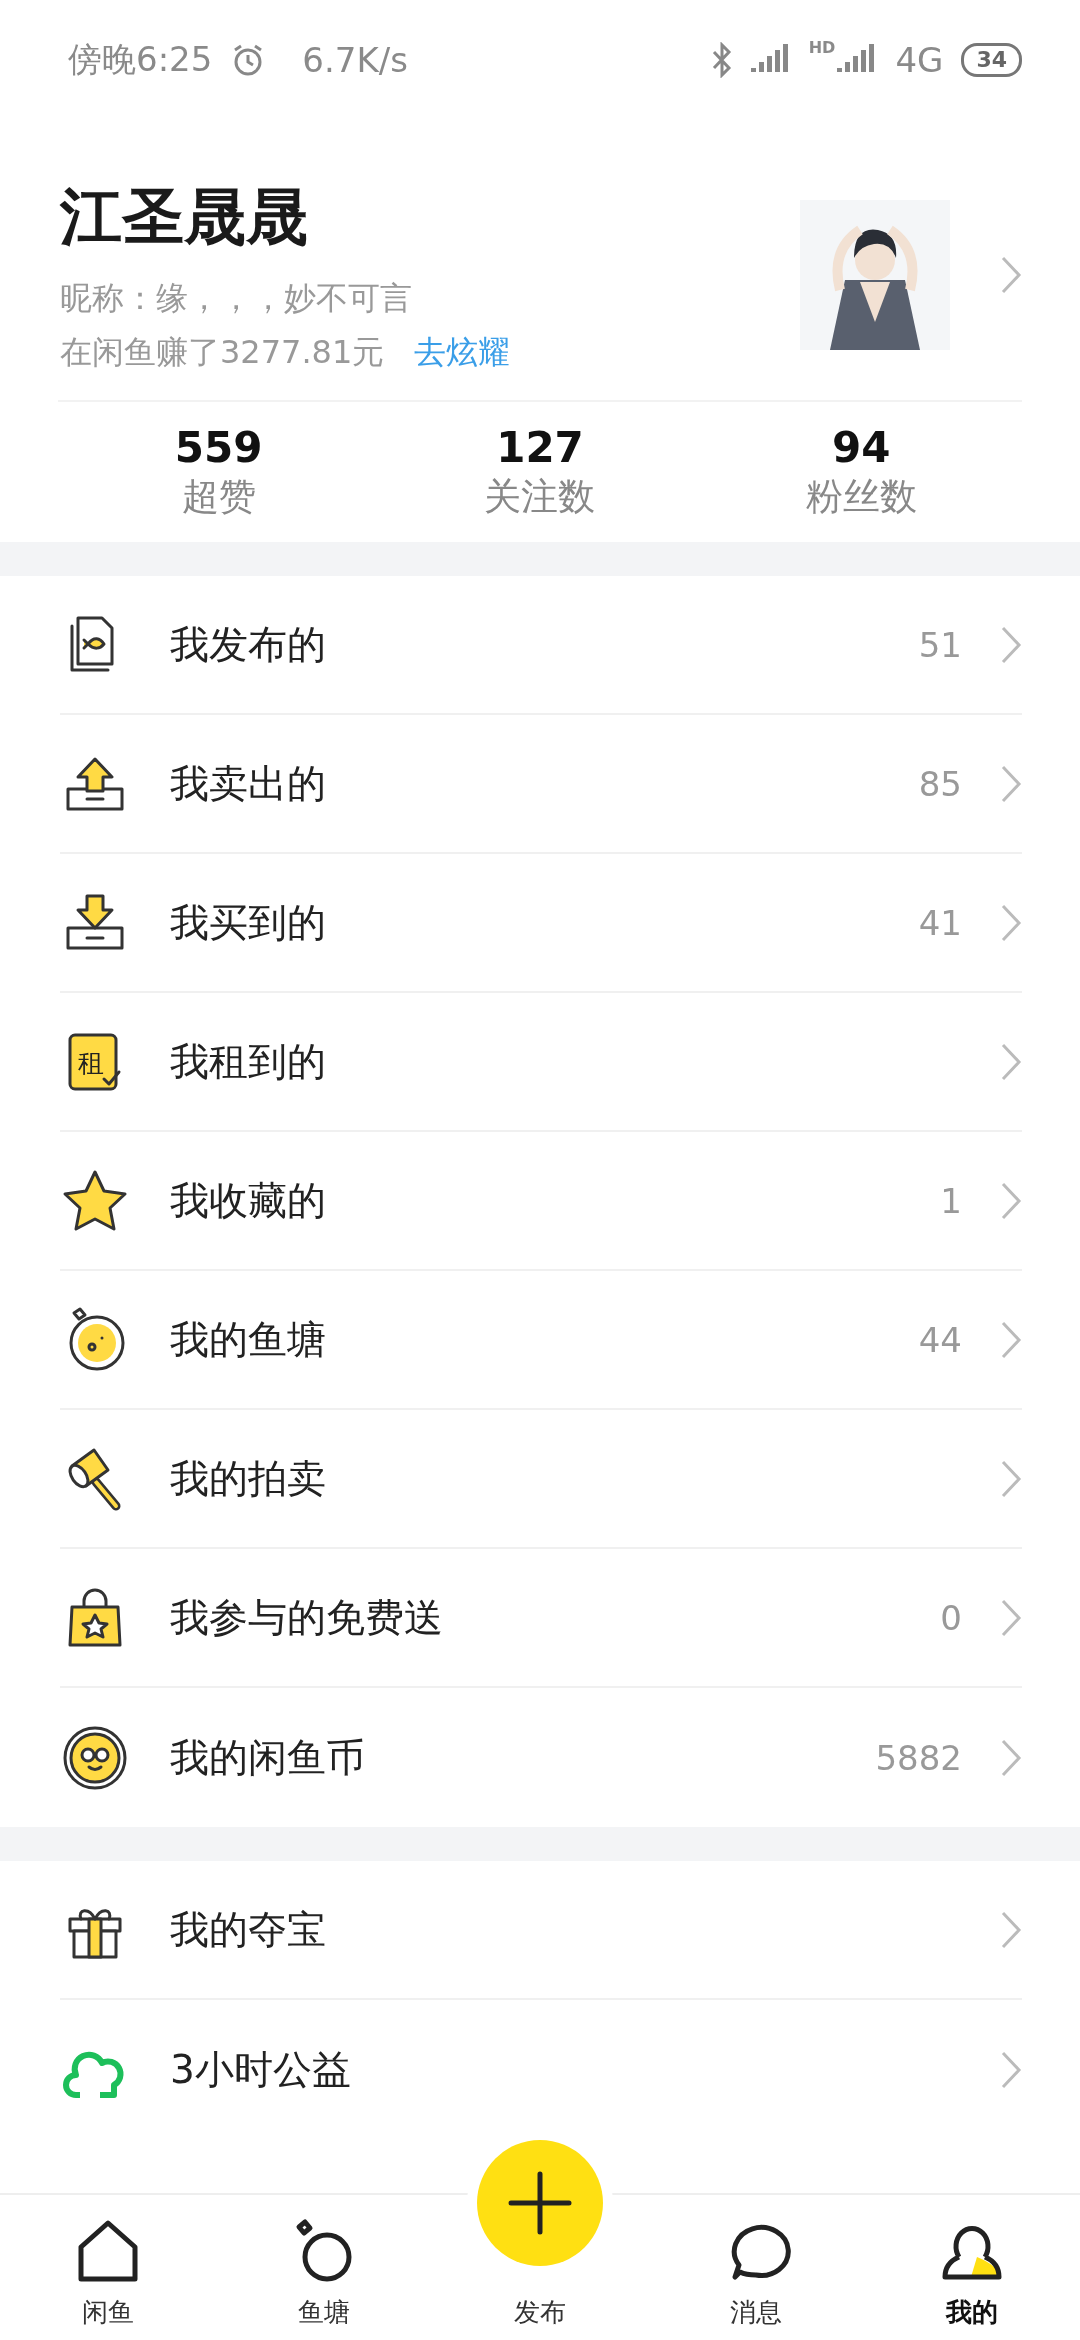 This screenshot has height=2340, width=1080. I want to click on menu-label: 我买到的, so click(248, 922).